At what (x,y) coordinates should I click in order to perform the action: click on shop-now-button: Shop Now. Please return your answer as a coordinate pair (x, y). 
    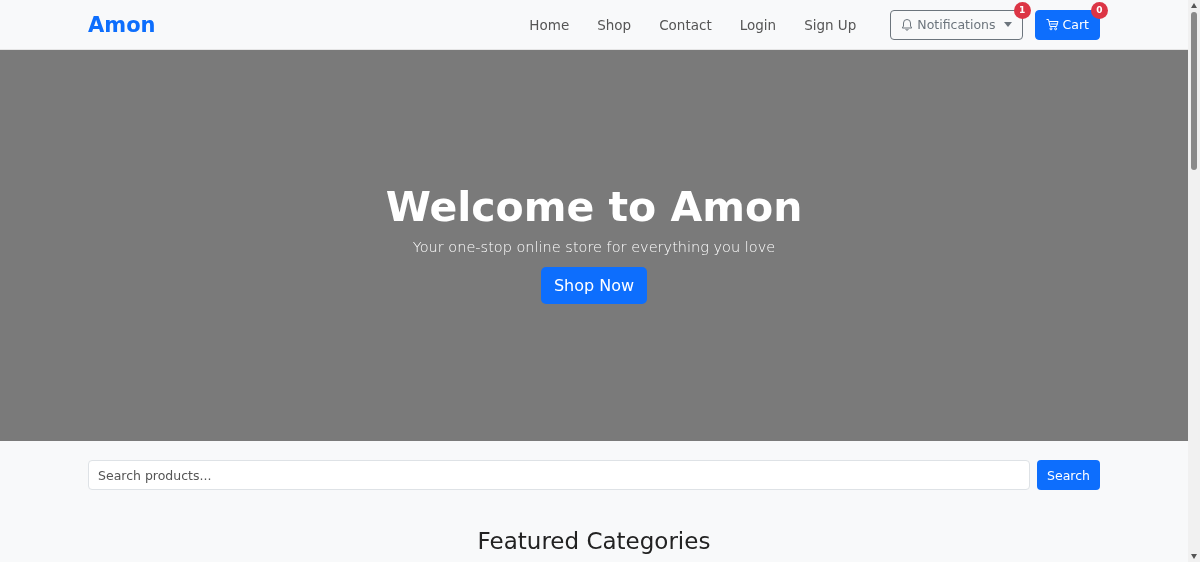
    Looking at the image, I should click on (594, 285).